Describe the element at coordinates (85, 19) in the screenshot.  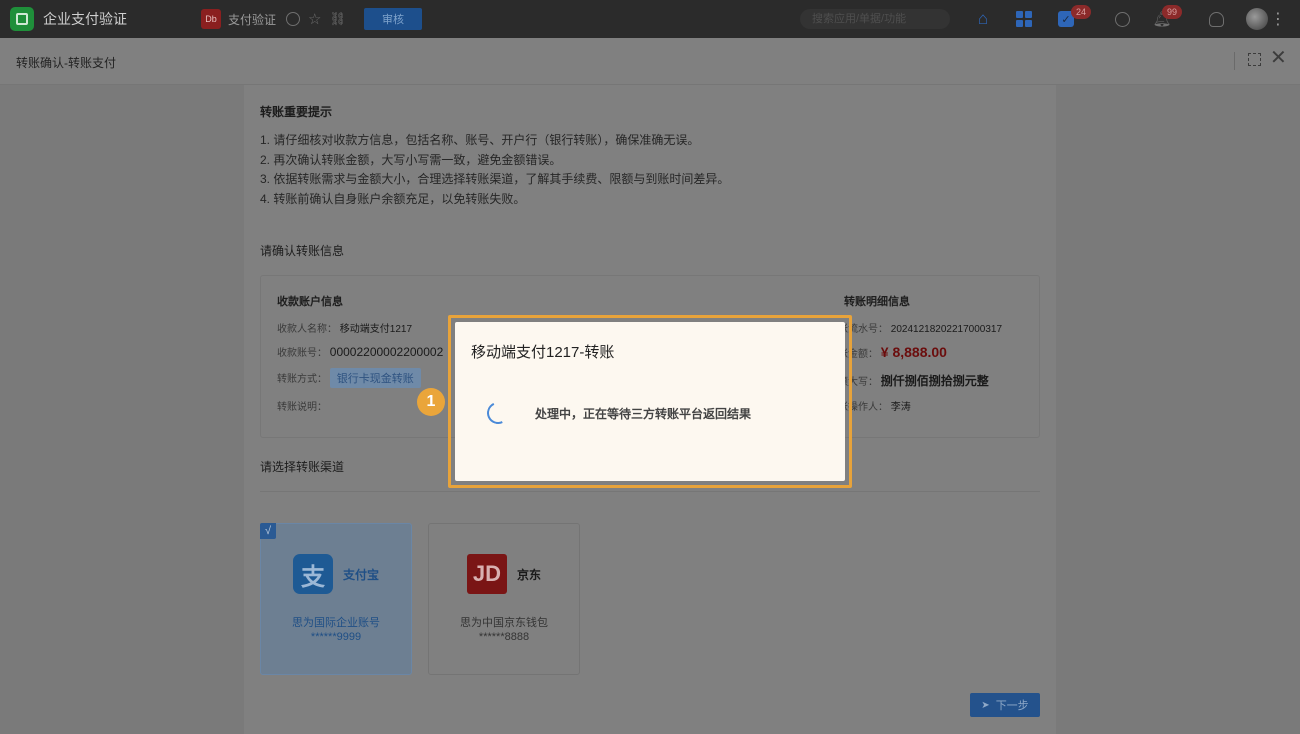
I see `app-title: 企业支付验证` at that location.